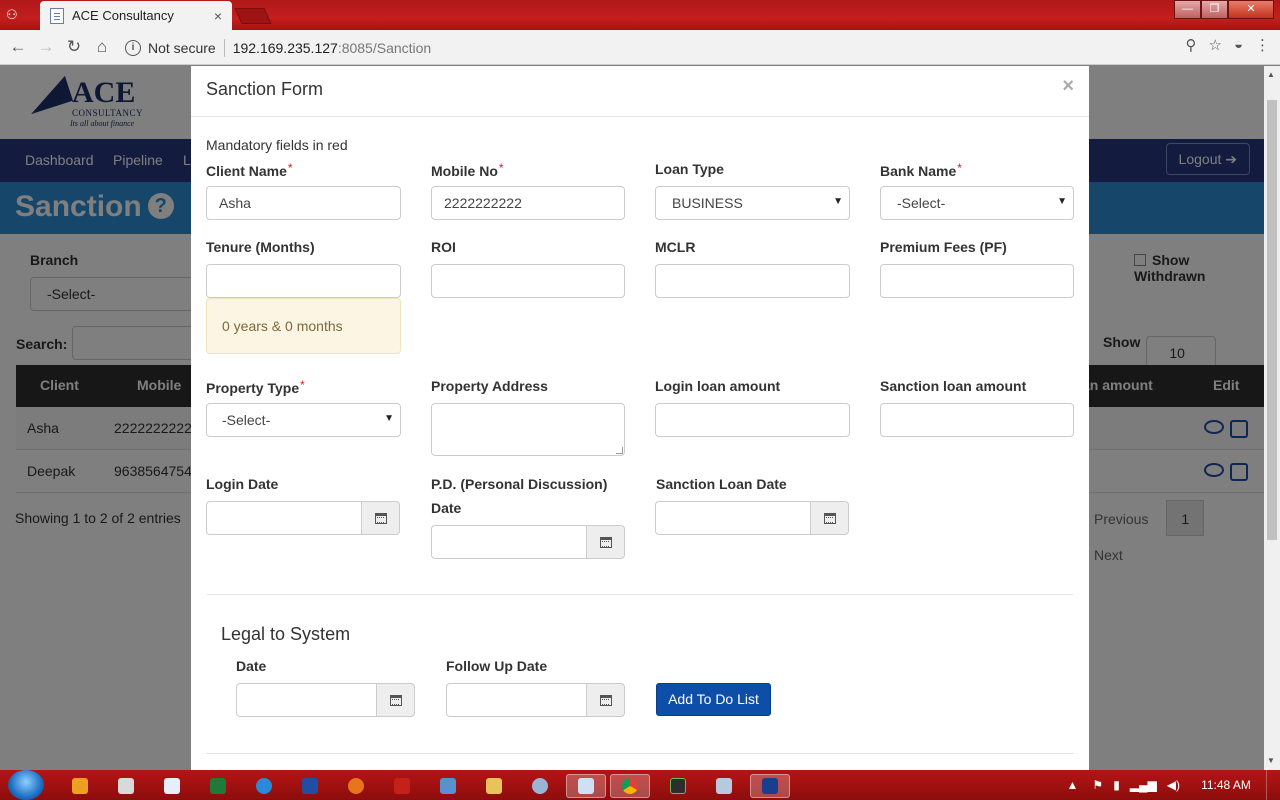 Image resolution: width=1280 pixels, height=800 pixels. Describe the element at coordinates (713, 699) in the screenshot. I see `add-to-do-list-button: Add To Do List` at that location.